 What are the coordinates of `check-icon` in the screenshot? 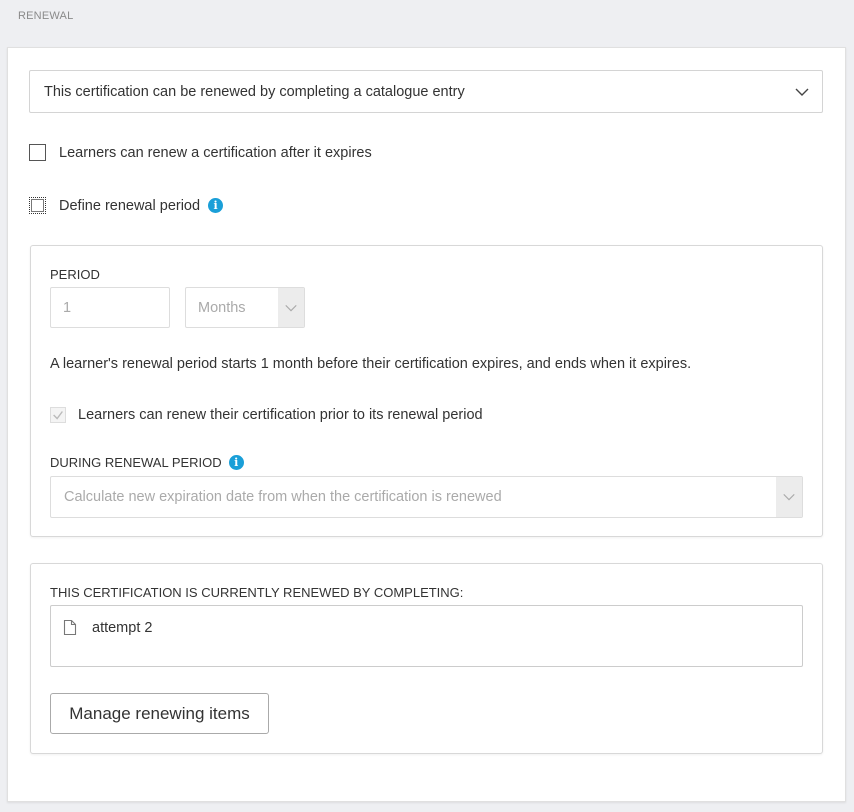 It's located at (58, 415).